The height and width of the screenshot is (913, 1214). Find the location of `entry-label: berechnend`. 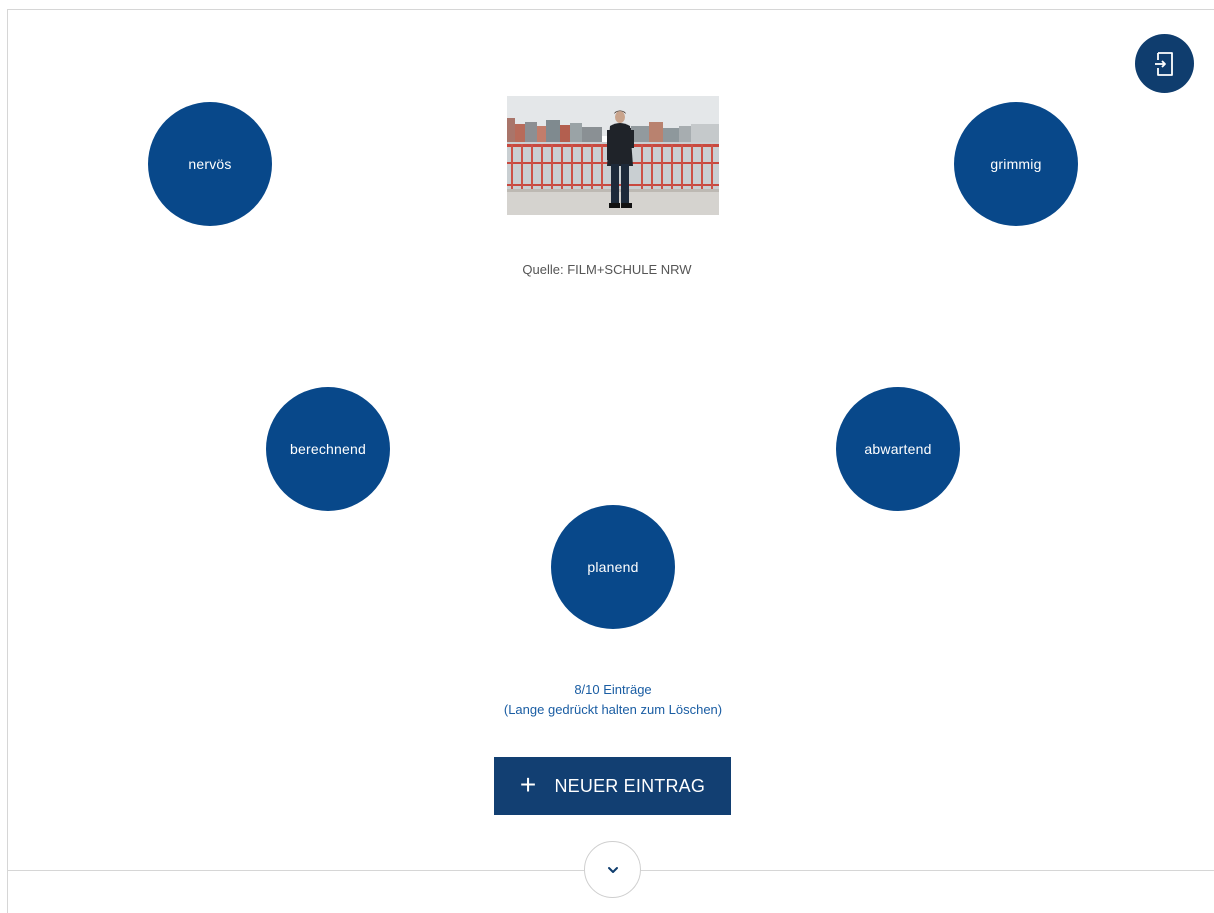

entry-label: berechnend is located at coordinates (328, 449).